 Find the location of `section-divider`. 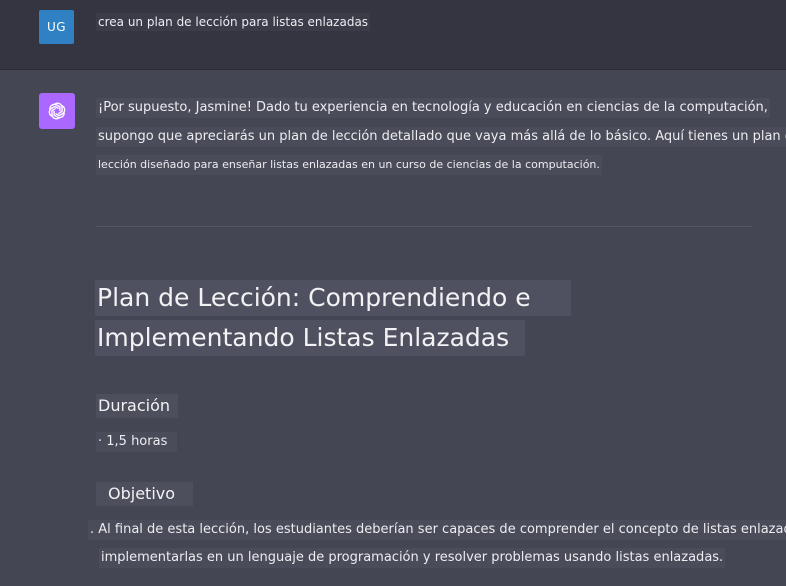

section-divider is located at coordinates (424, 226).